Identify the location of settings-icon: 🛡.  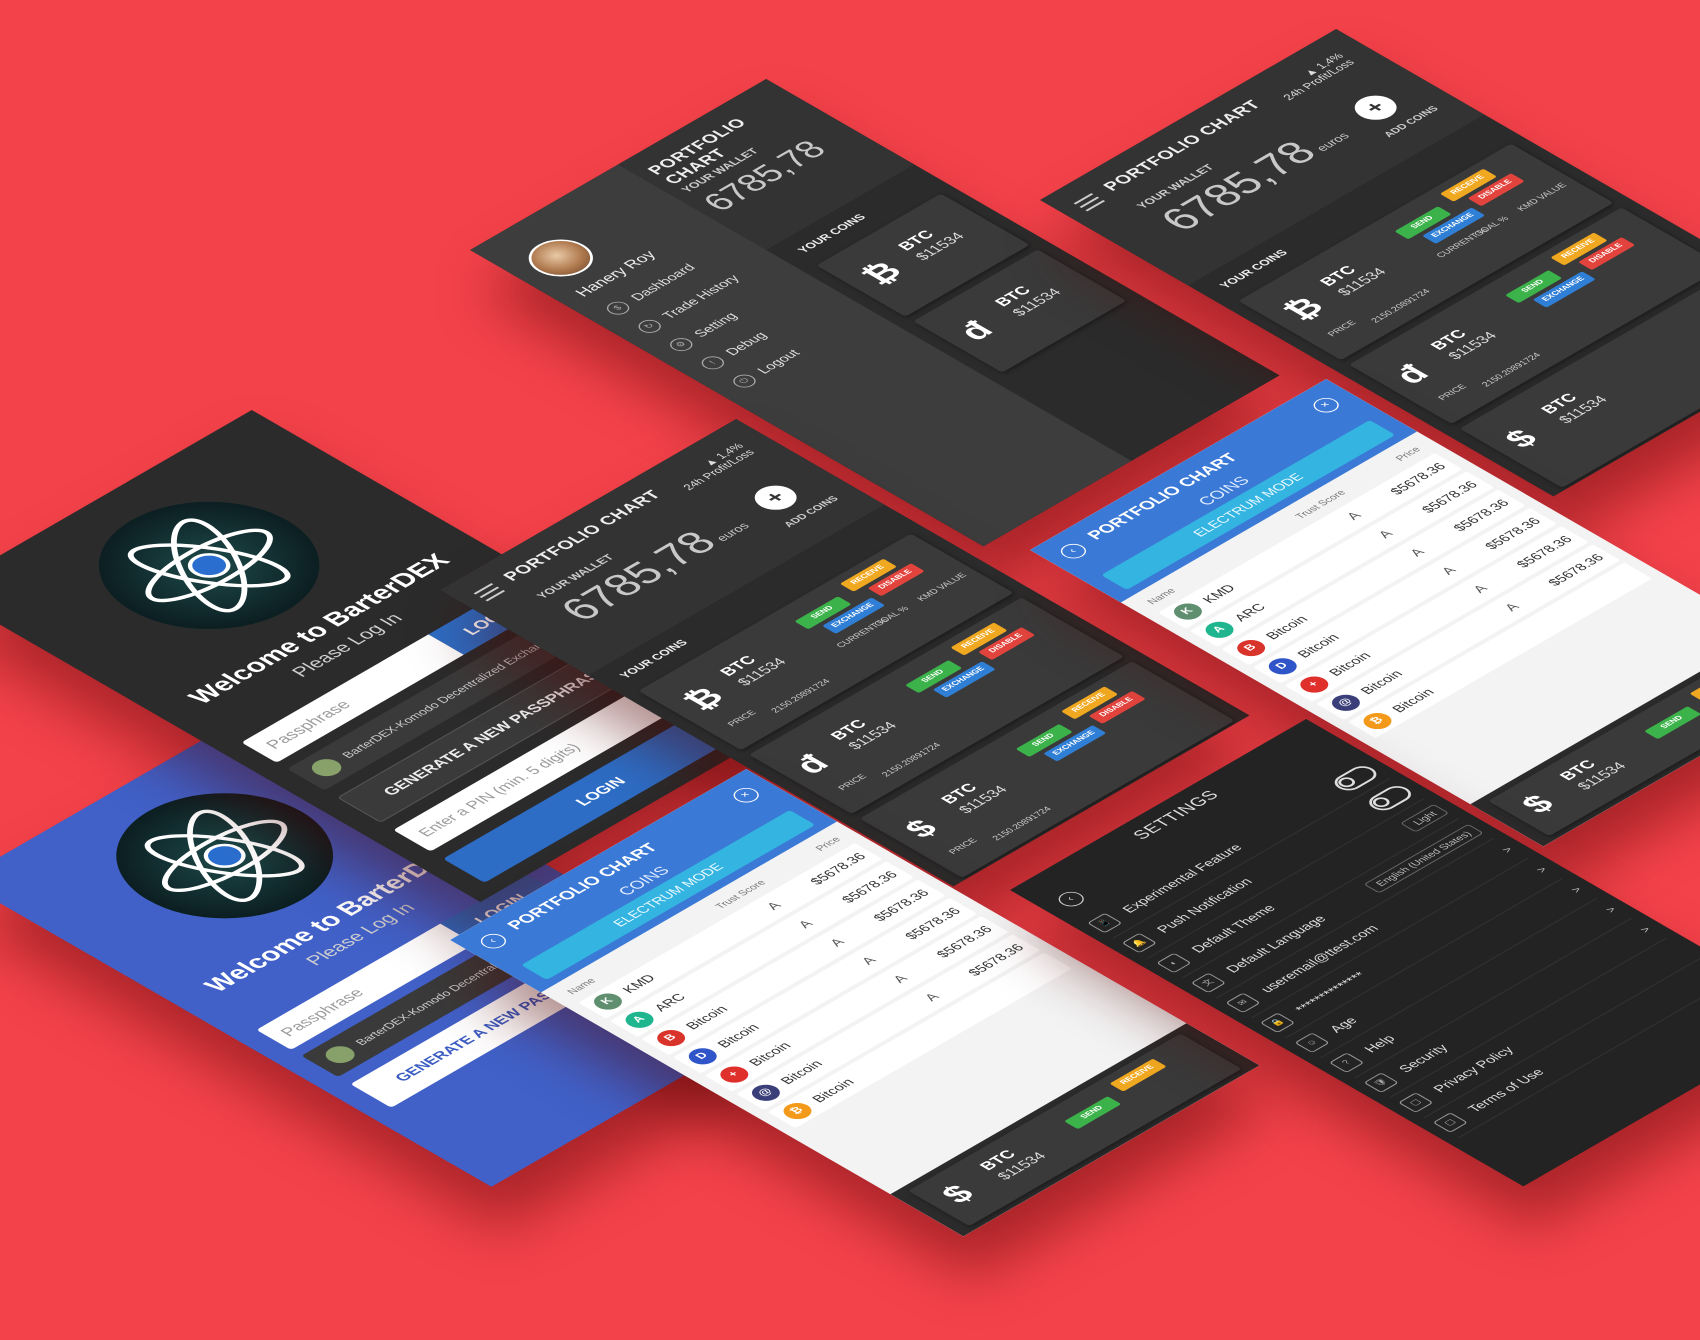
(1381, 1082).